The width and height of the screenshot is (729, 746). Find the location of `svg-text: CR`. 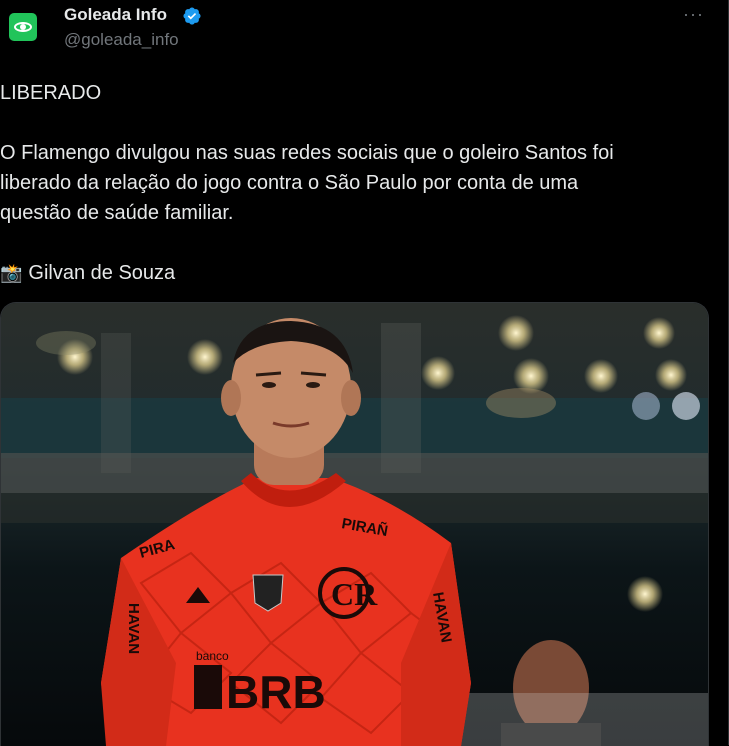

svg-text: CR is located at coordinates (354, 594).